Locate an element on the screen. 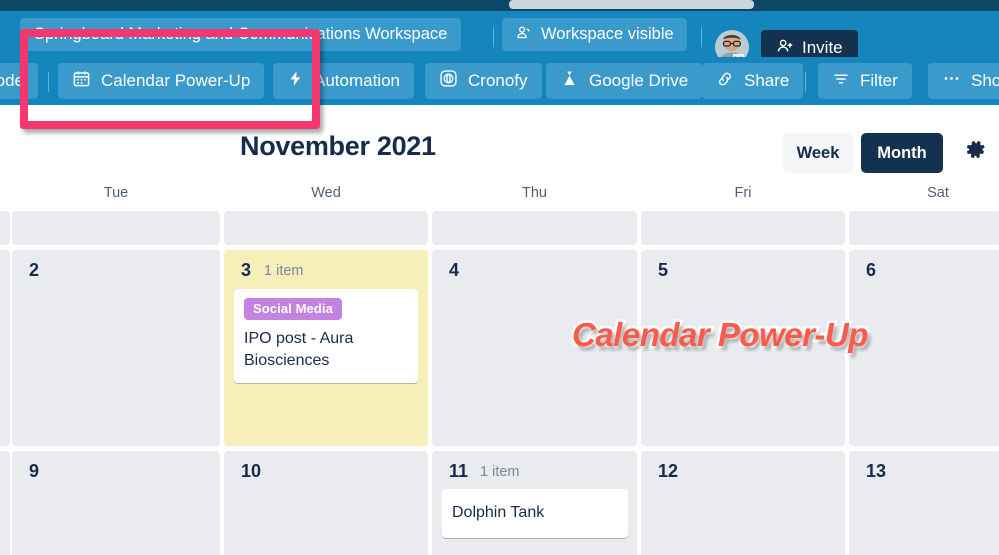 The image size is (999, 555). day-number: 5 is located at coordinates (663, 270).